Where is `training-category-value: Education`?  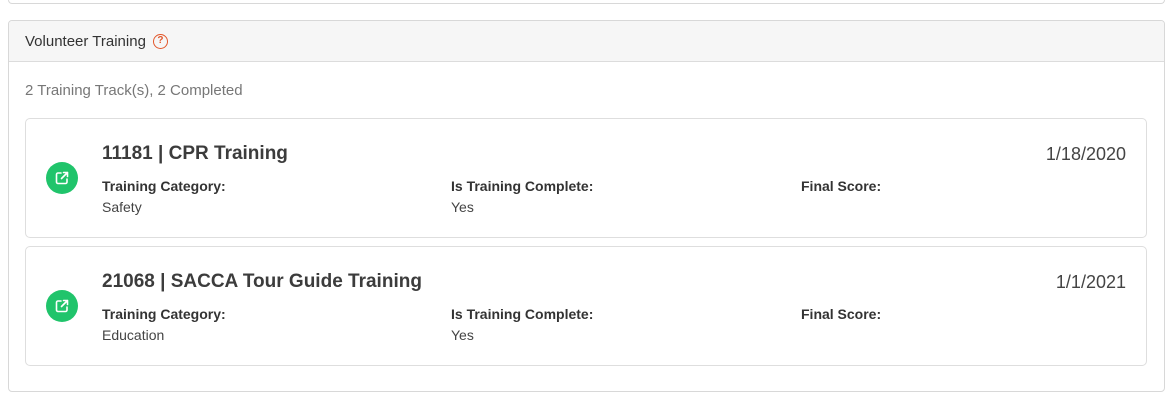 training-category-value: Education is located at coordinates (133, 335).